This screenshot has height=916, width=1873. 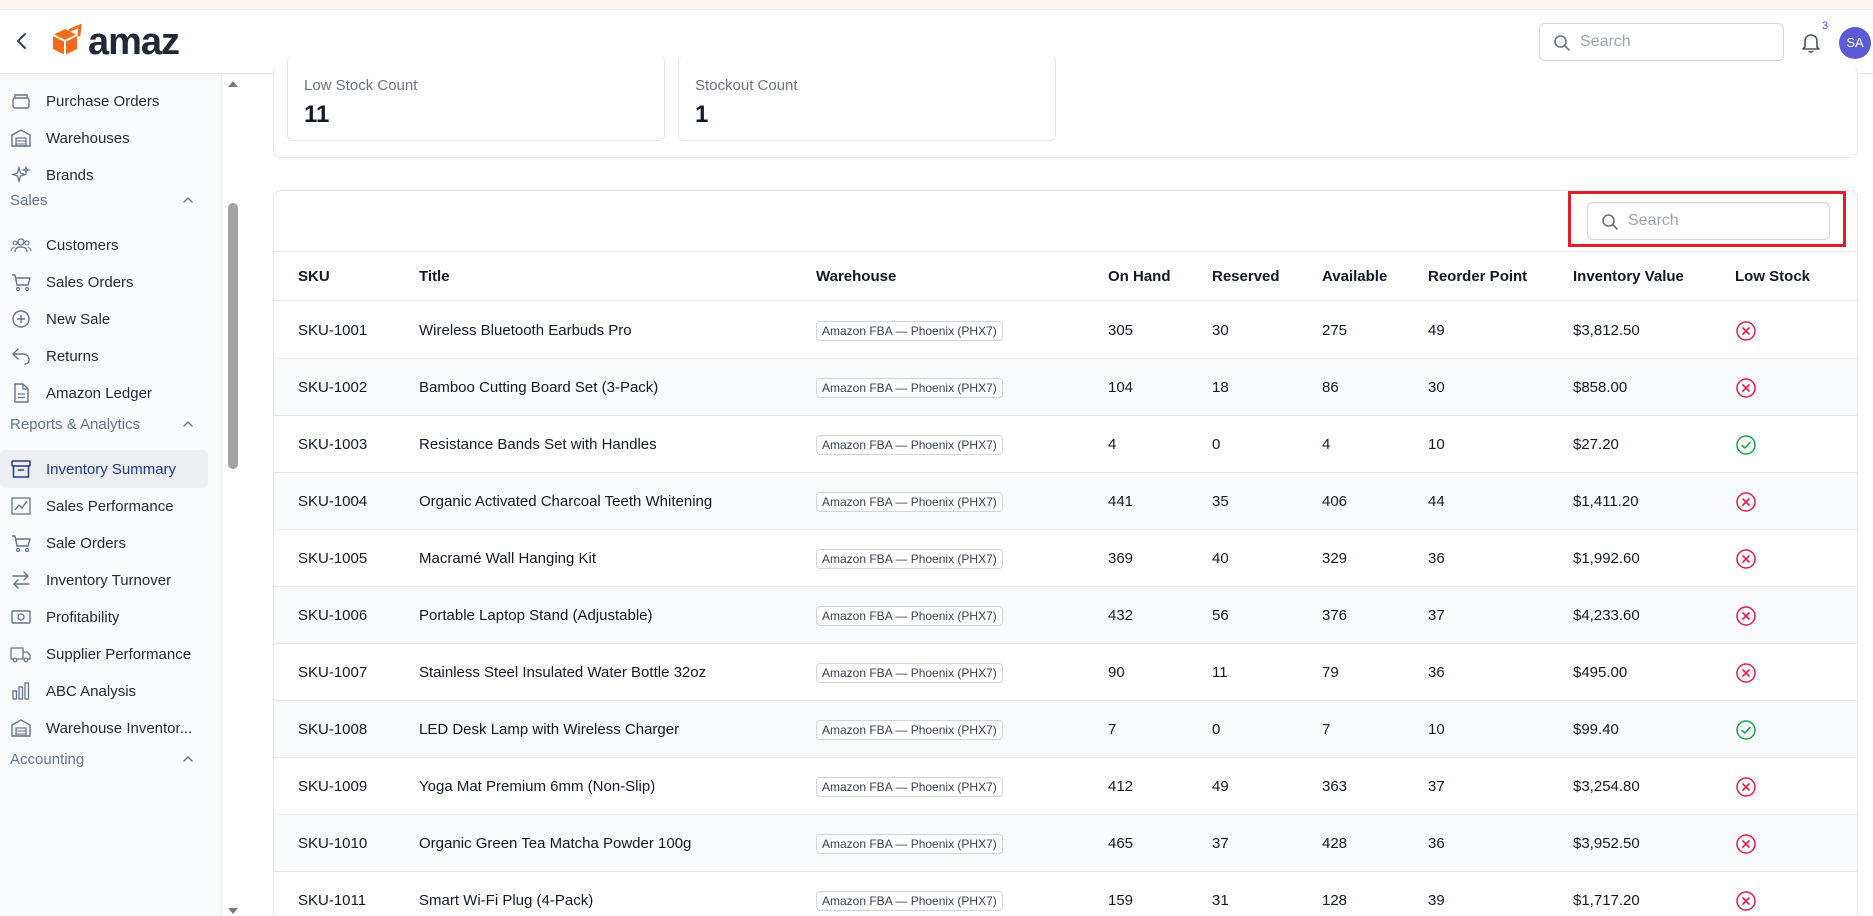 I want to click on search-icon, so click(x=1562, y=43).